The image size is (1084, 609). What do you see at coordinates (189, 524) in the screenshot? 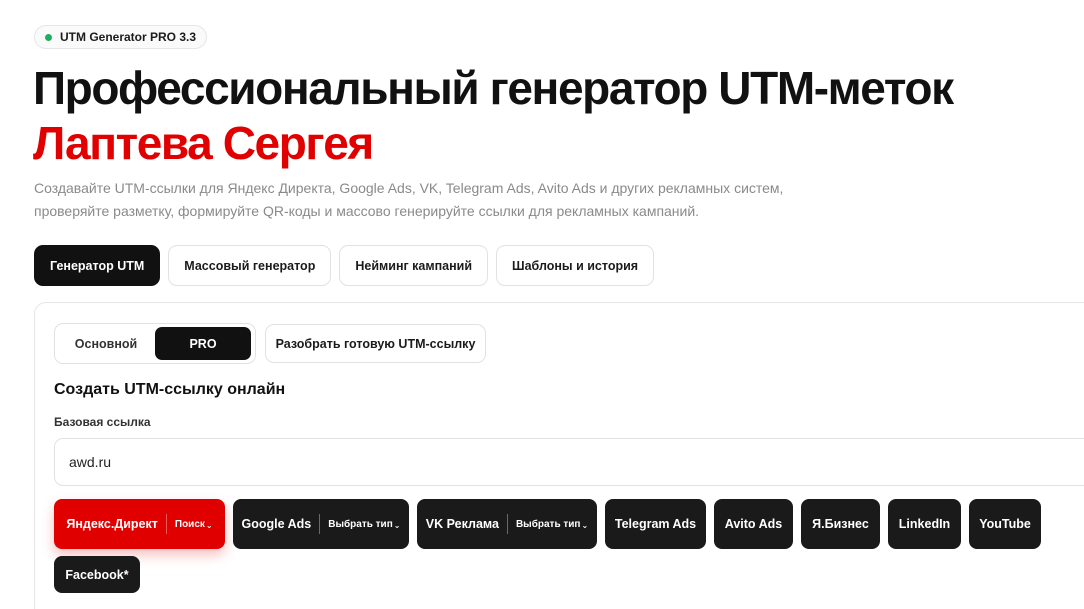
I see `platform-type-label: Поиск` at bounding box center [189, 524].